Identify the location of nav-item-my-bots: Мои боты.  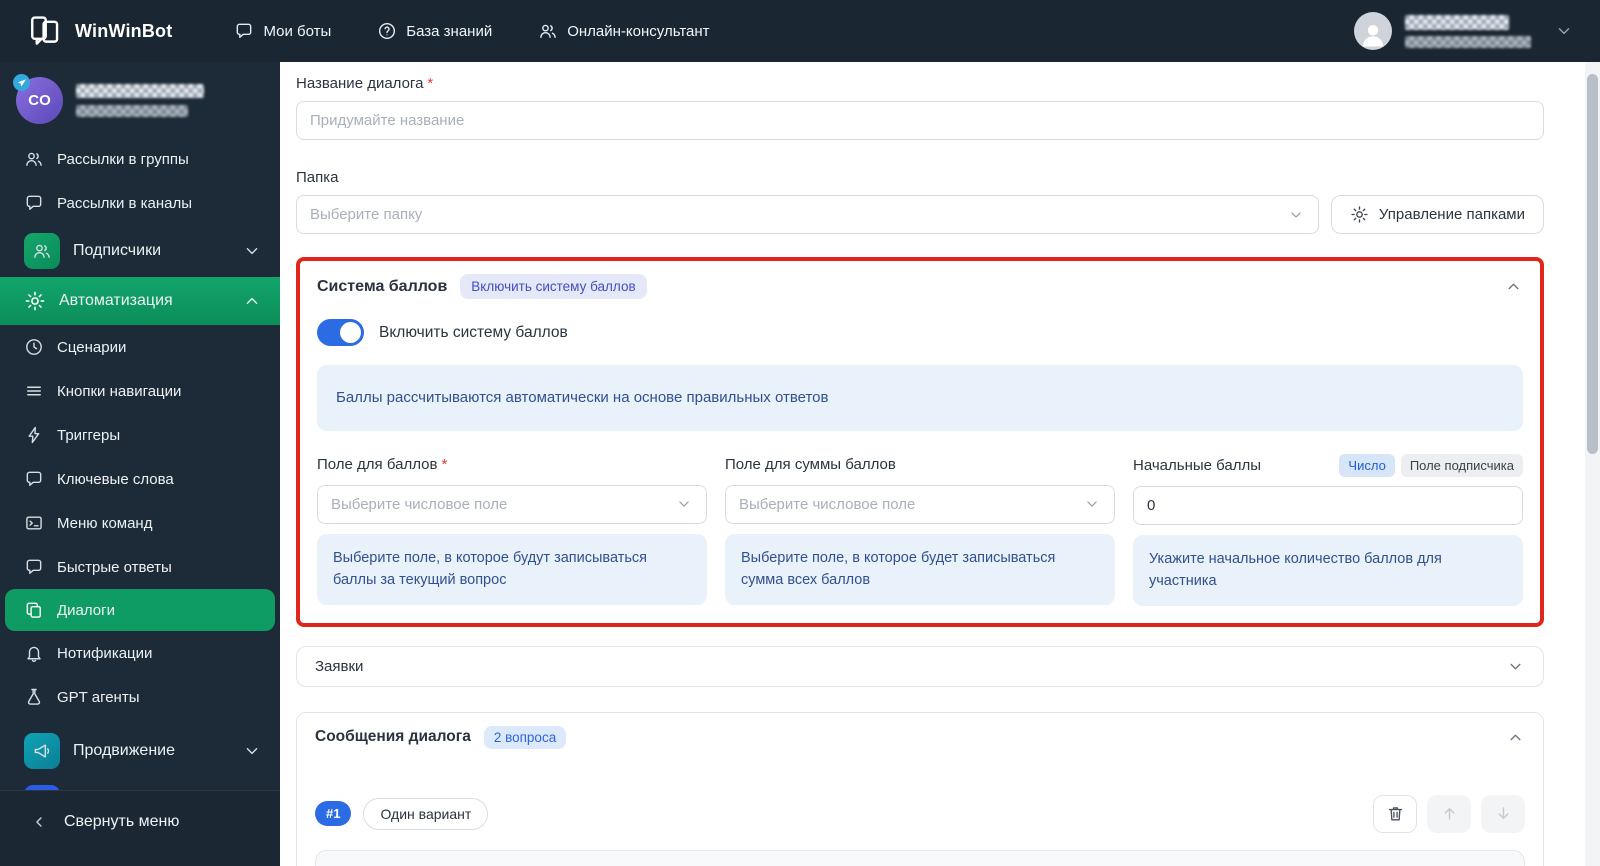
(282, 31).